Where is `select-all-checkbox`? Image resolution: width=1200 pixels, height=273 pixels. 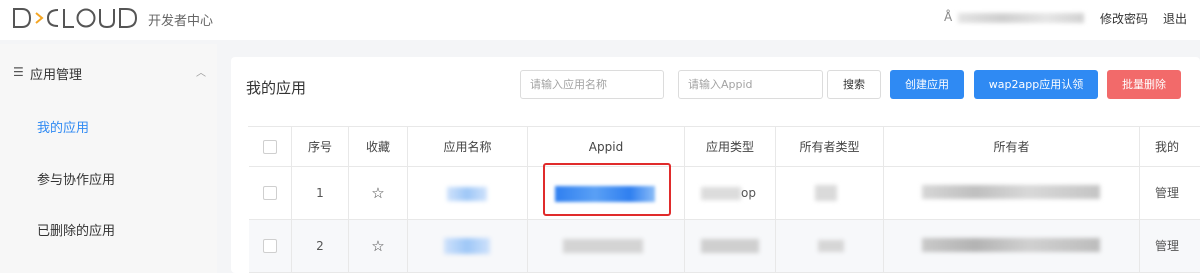 select-all-checkbox is located at coordinates (270, 147).